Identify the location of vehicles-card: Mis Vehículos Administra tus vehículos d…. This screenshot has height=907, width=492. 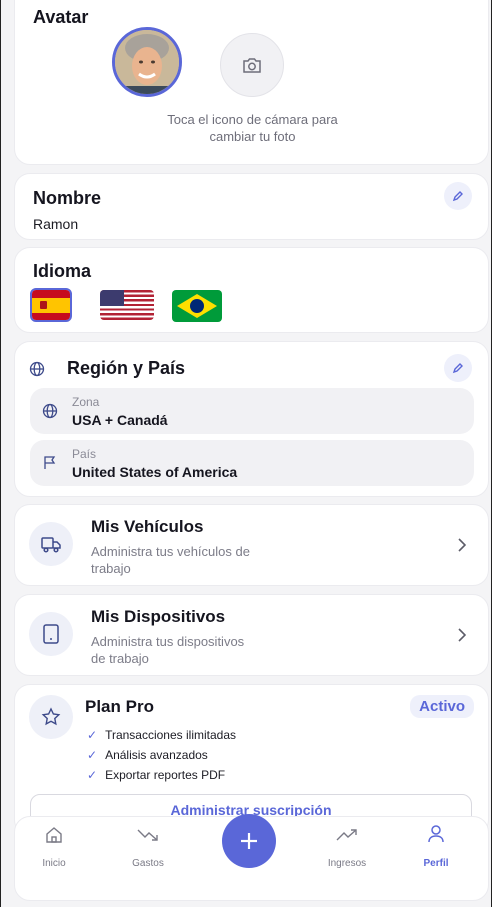
(251, 545).